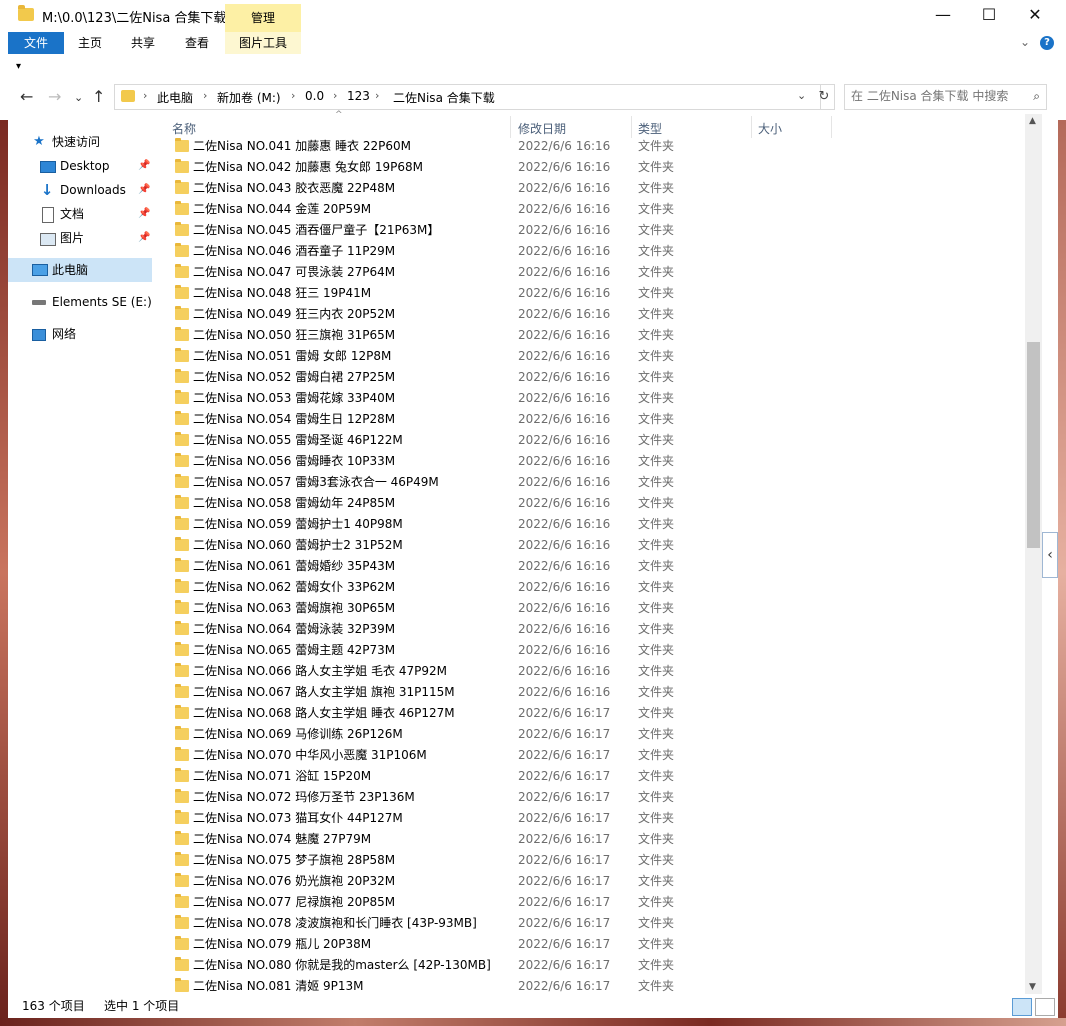  Describe the element at coordinates (143, 43) in the screenshot. I see `tab-share: 共享` at that location.